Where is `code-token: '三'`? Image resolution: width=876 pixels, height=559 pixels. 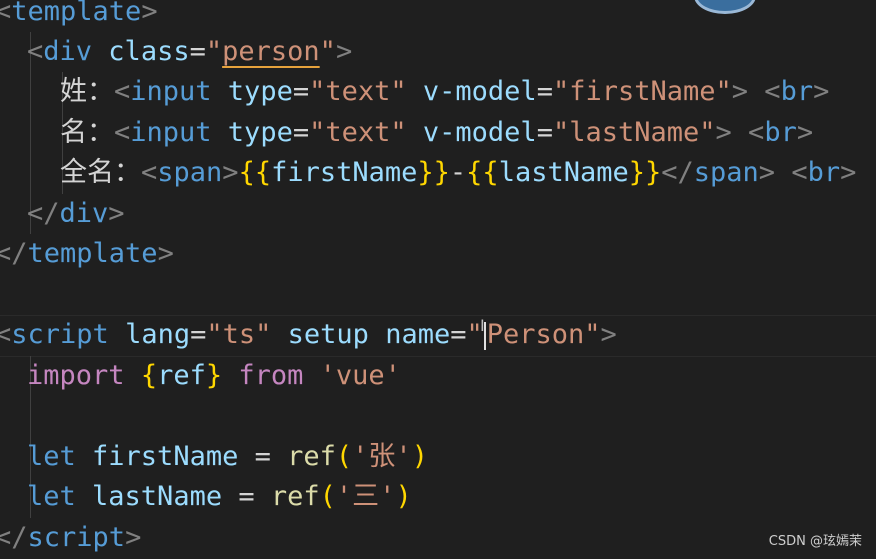
code-token: '三' is located at coordinates (365, 496).